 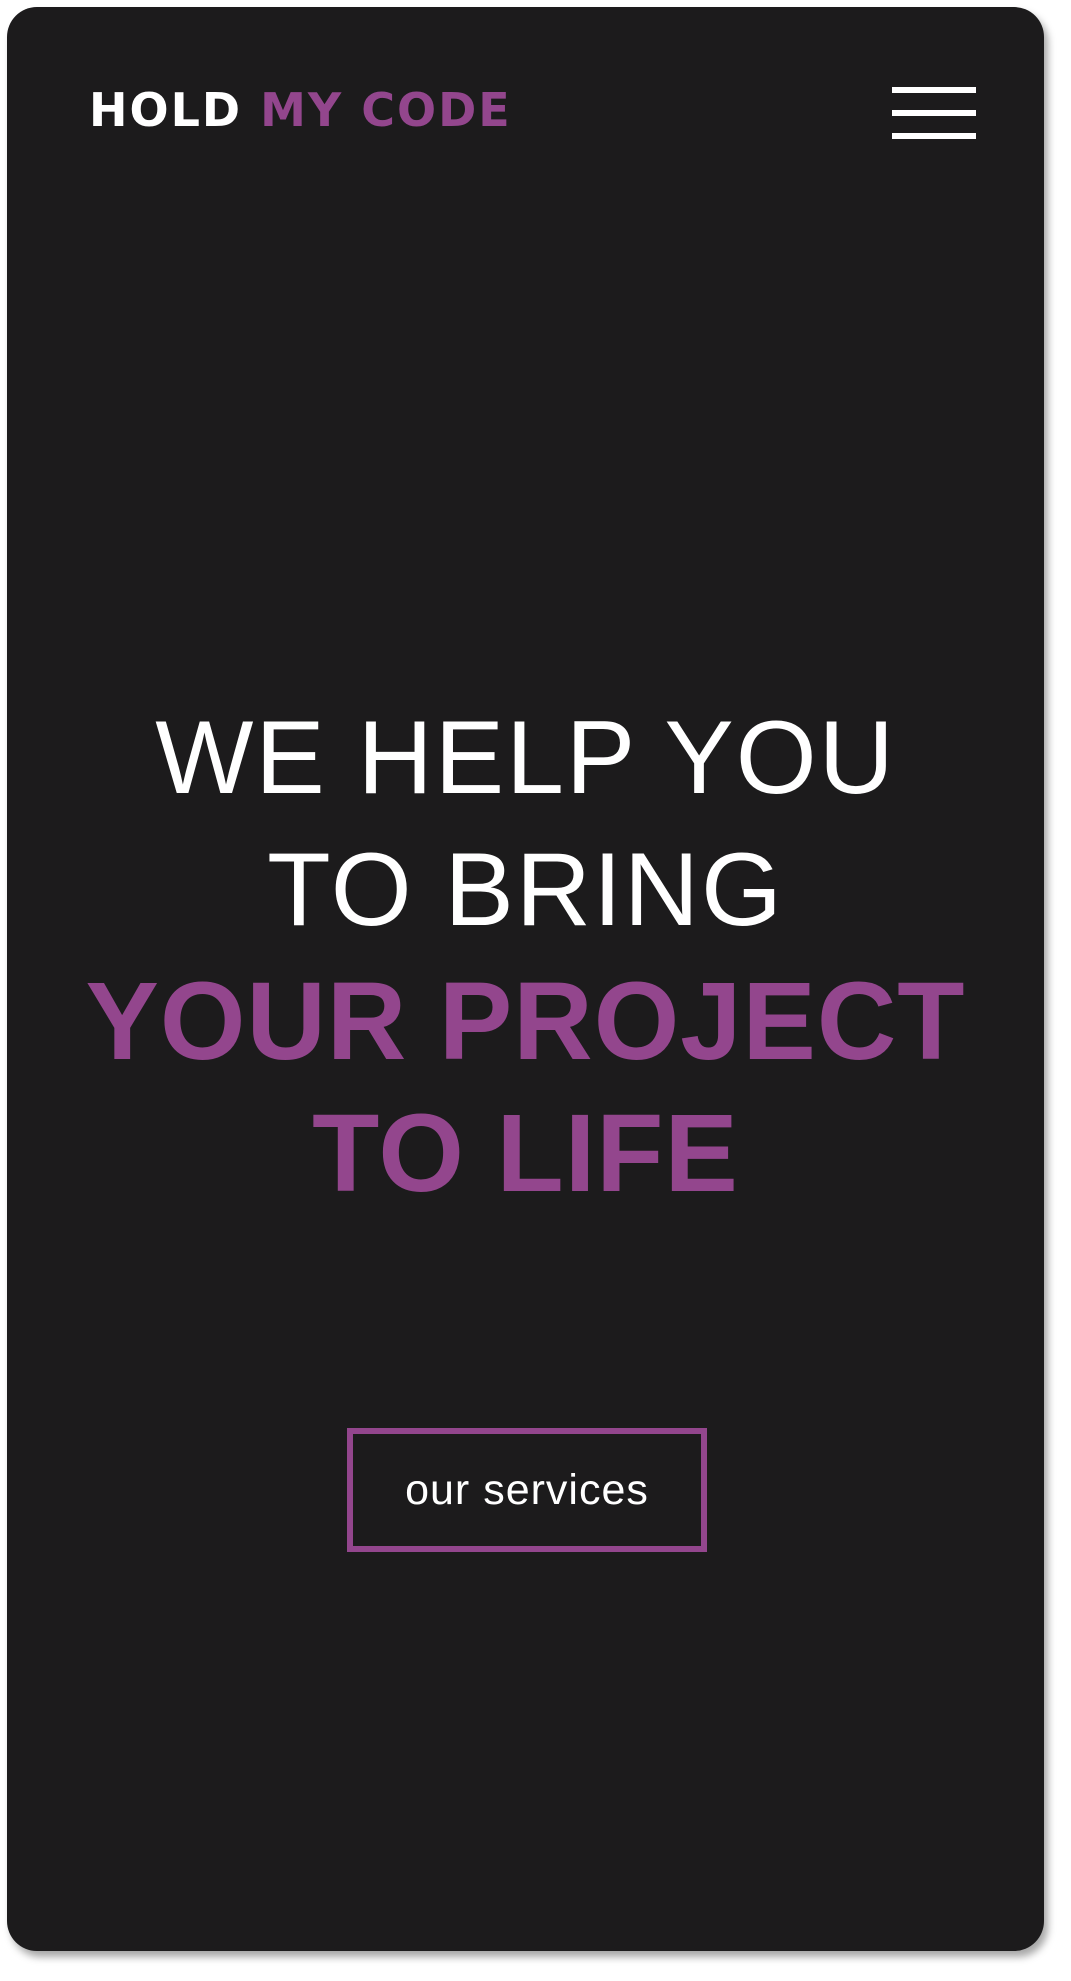 I want to click on our-services-button: our services, so click(x=527, y=1490).